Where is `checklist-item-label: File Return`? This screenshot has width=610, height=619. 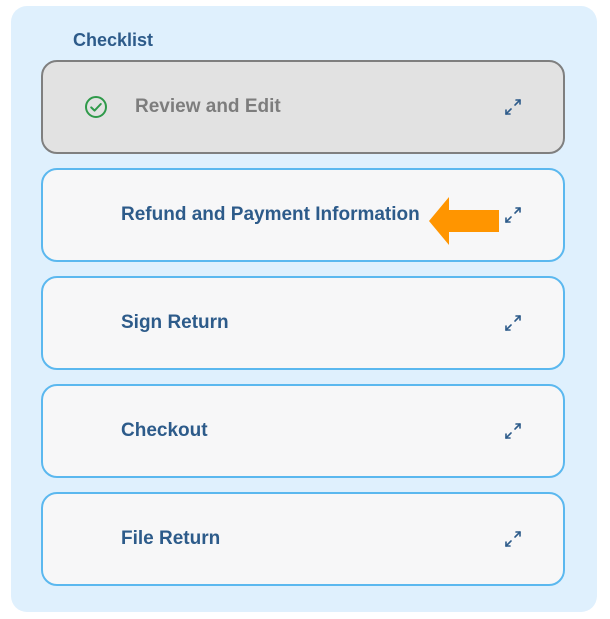
checklist-item-label: File Return is located at coordinates (171, 538).